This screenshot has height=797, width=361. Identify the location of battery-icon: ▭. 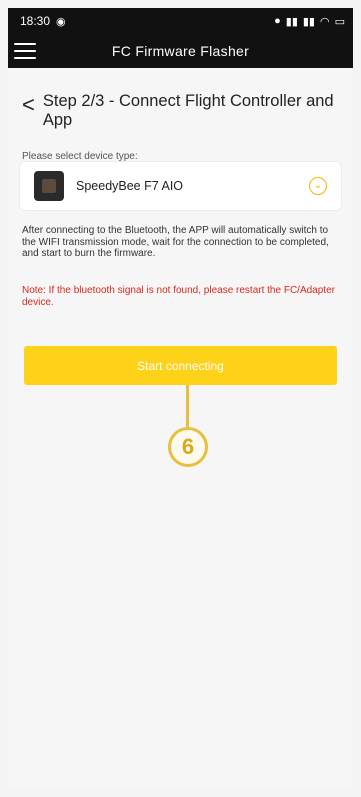
(339, 21).